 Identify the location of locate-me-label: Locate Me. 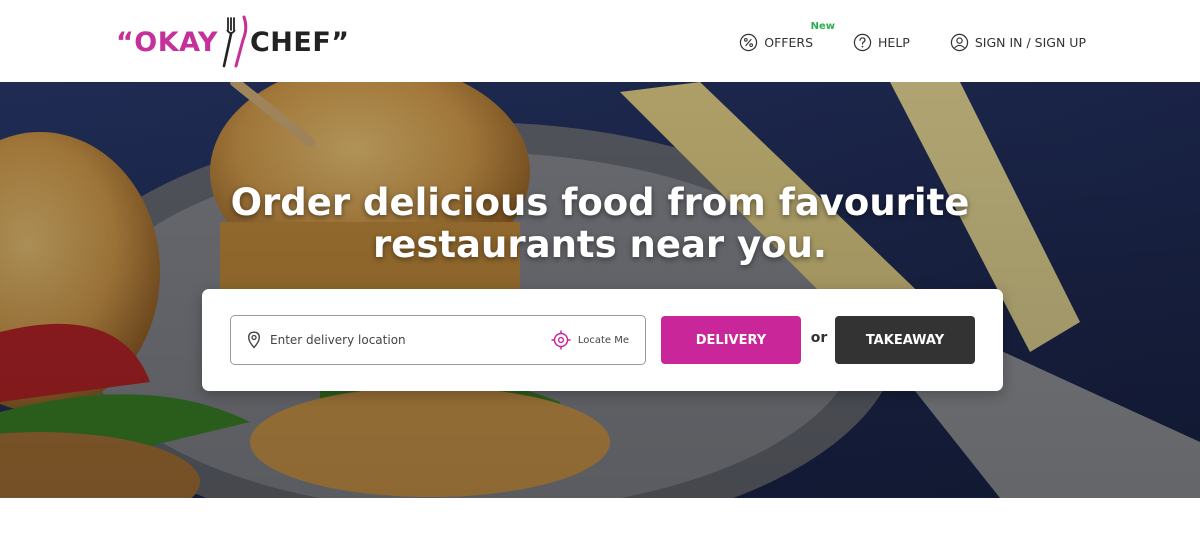
(603, 340).